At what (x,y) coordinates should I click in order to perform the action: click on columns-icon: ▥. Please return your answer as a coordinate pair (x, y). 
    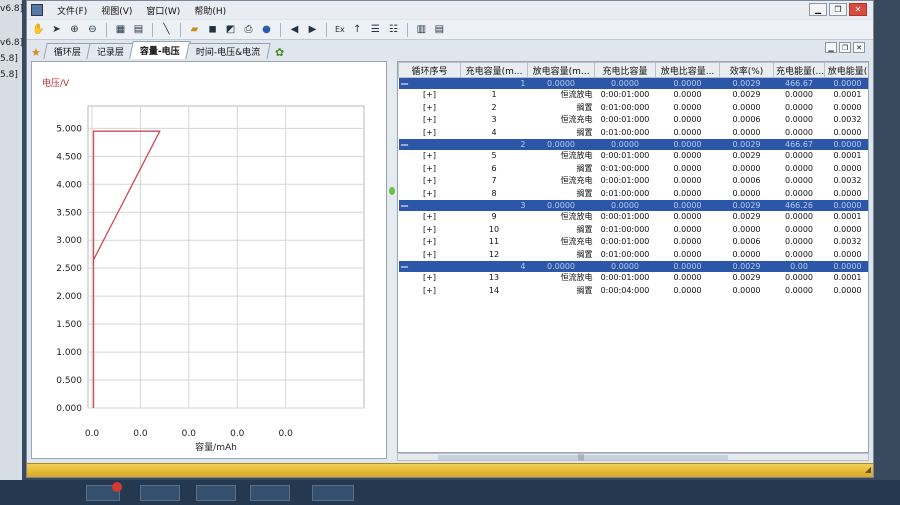
    Looking at the image, I should click on (421, 29).